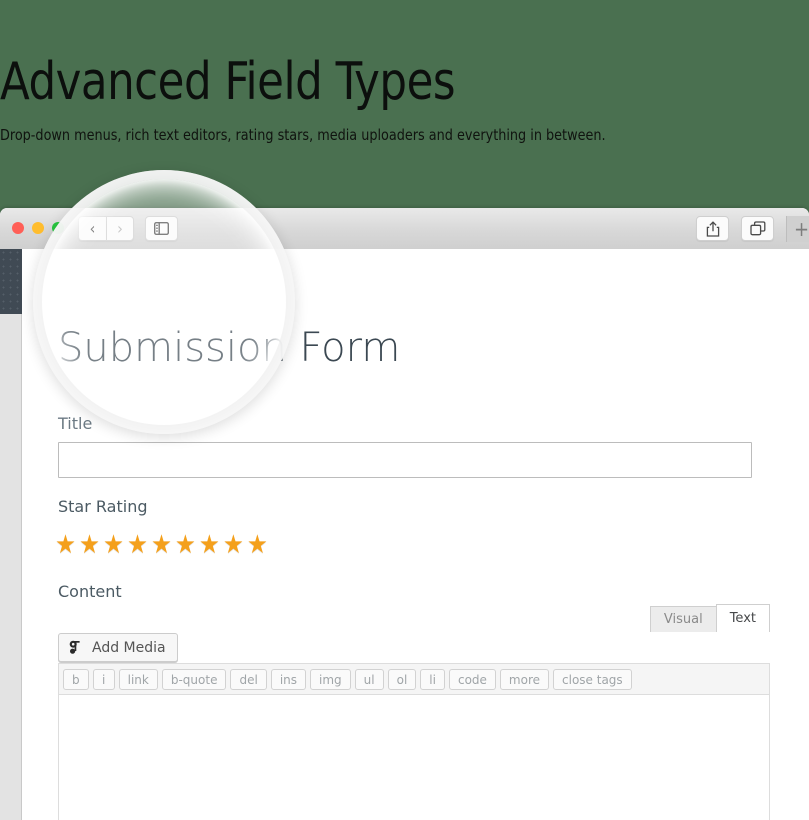 The image size is (809, 820). What do you see at coordinates (405, 460) in the screenshot?
I see `title-input` at bounding box center [405, 460].